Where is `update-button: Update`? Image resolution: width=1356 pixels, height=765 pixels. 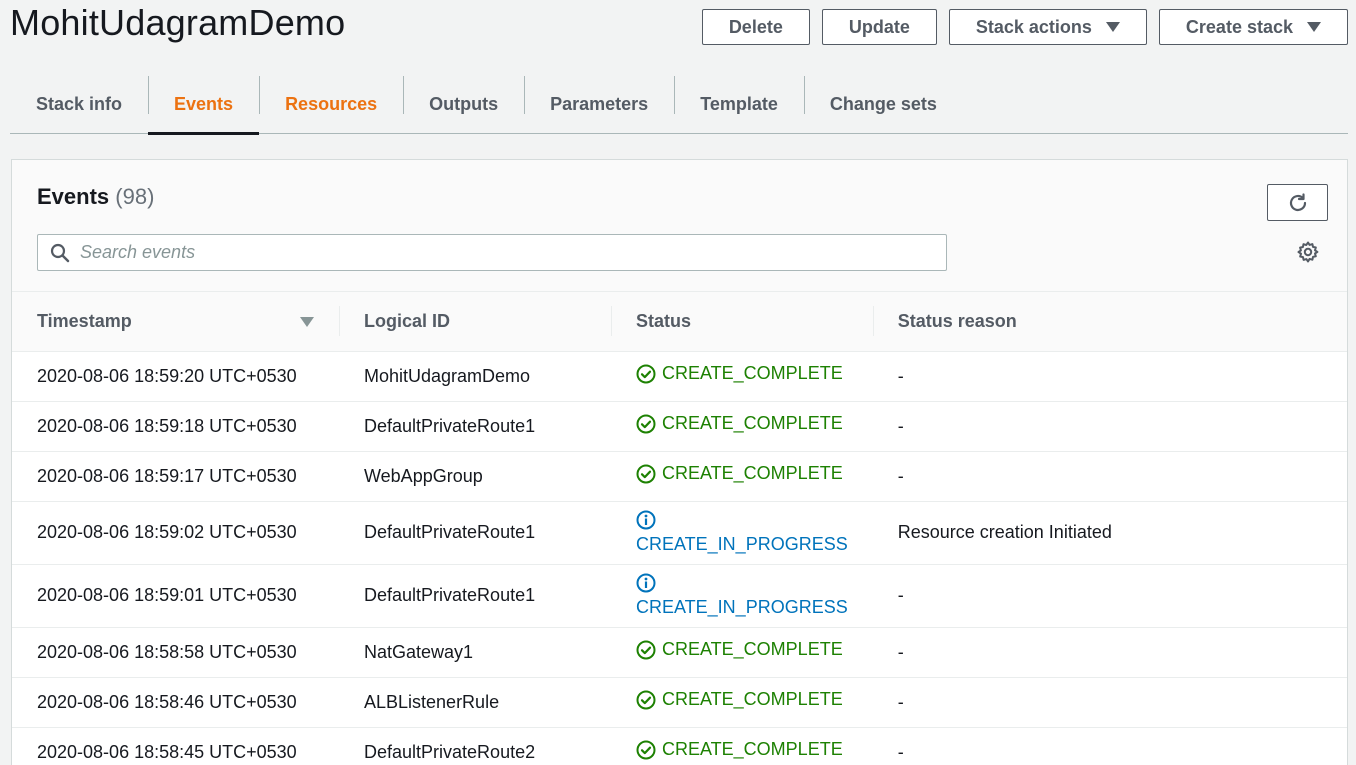
update-button: Update is located at coordinates (879, 27).